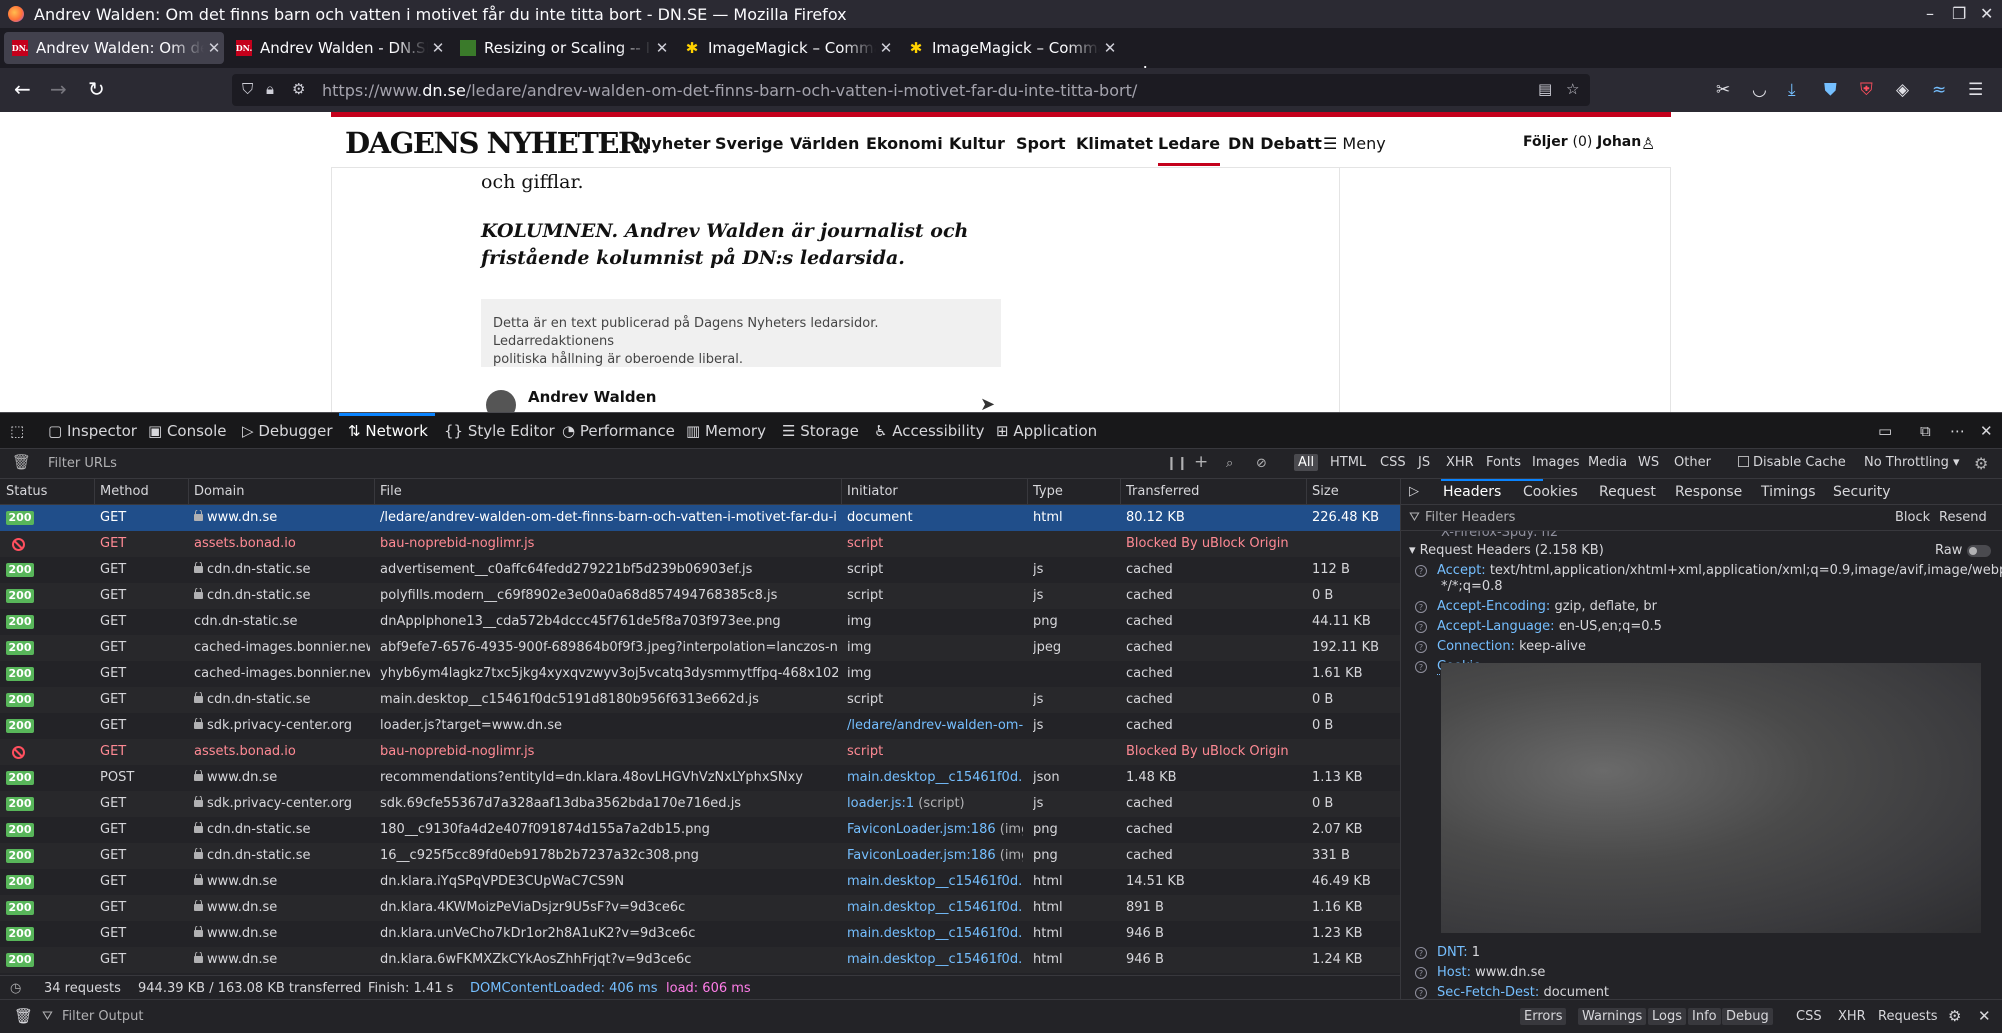 This screenshot has height=1033, width=2002. Describe the element at coordinates (1572, 89) in the screenshot. I see `bookmark-star-icon: ☆` at that location.